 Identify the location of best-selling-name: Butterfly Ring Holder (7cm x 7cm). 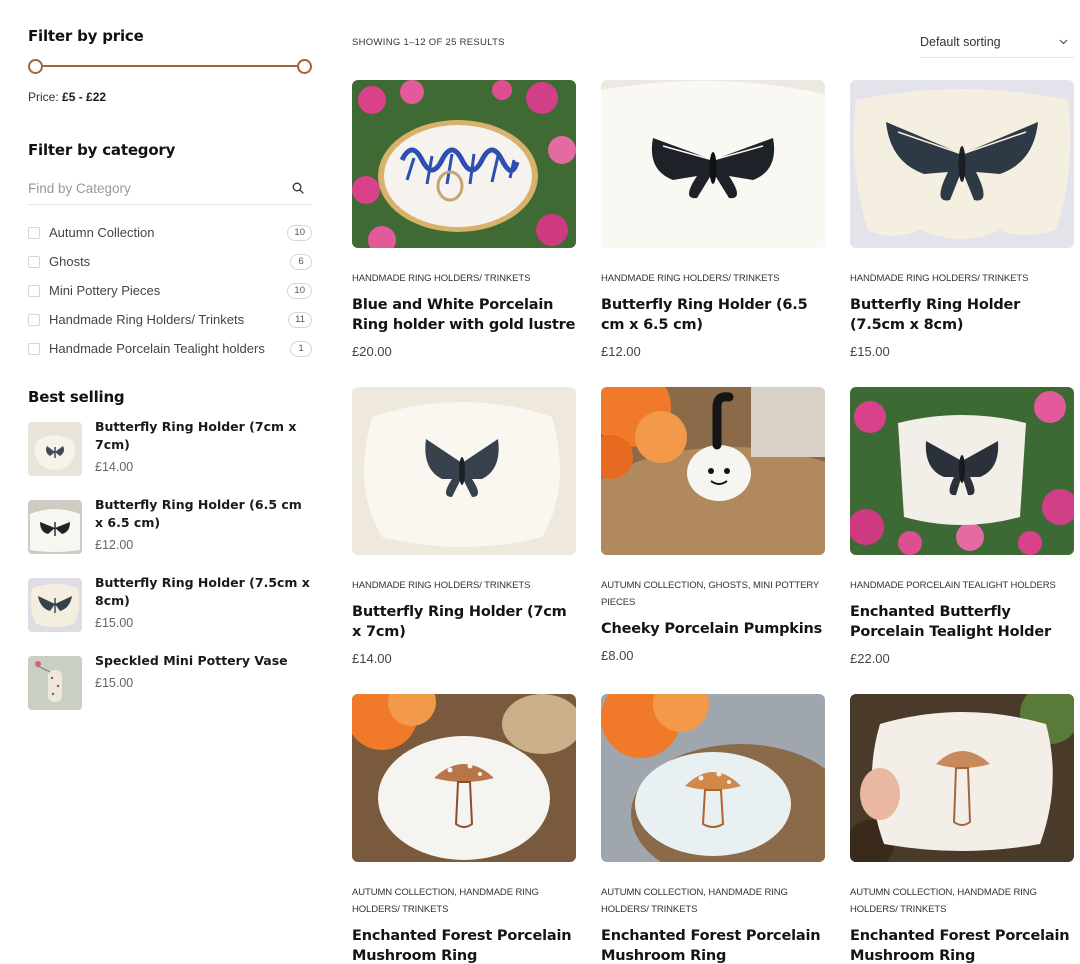
(204, 436).